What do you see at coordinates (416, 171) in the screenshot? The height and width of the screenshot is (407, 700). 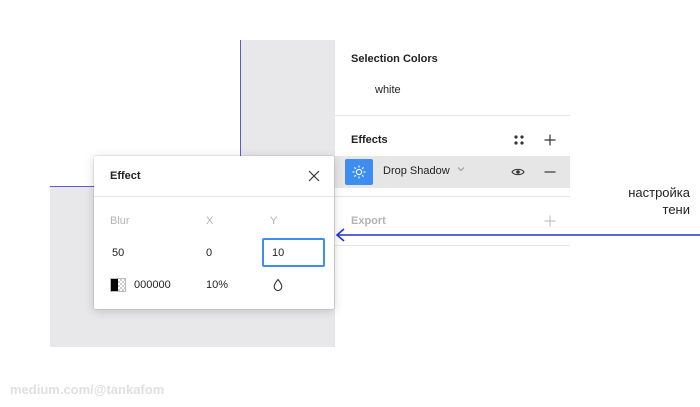 I see `effect-type-dropdown: Drop Shadow` at bounding box center [416, 171].